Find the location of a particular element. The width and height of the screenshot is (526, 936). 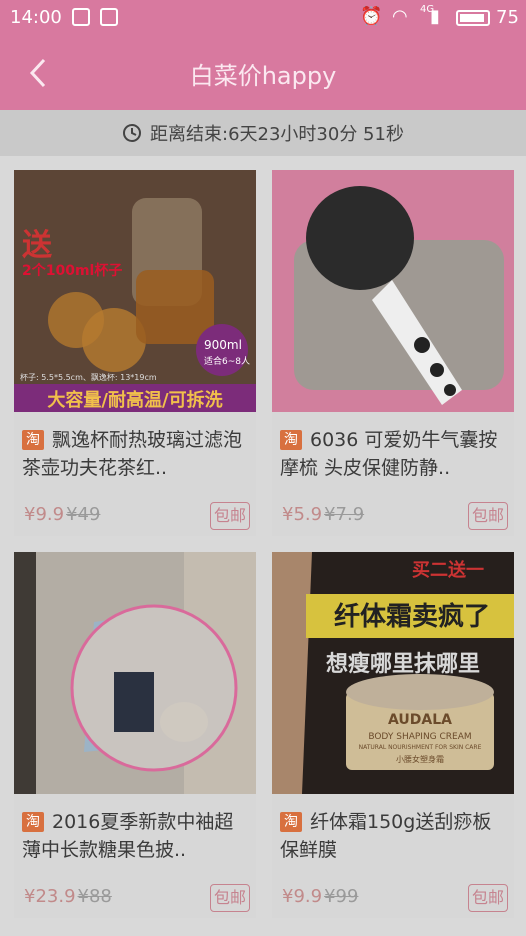

size-note: 杯子: 5.5*5.5cm、飘逸杯: 13*19cm is located at coordinates (88, 377).